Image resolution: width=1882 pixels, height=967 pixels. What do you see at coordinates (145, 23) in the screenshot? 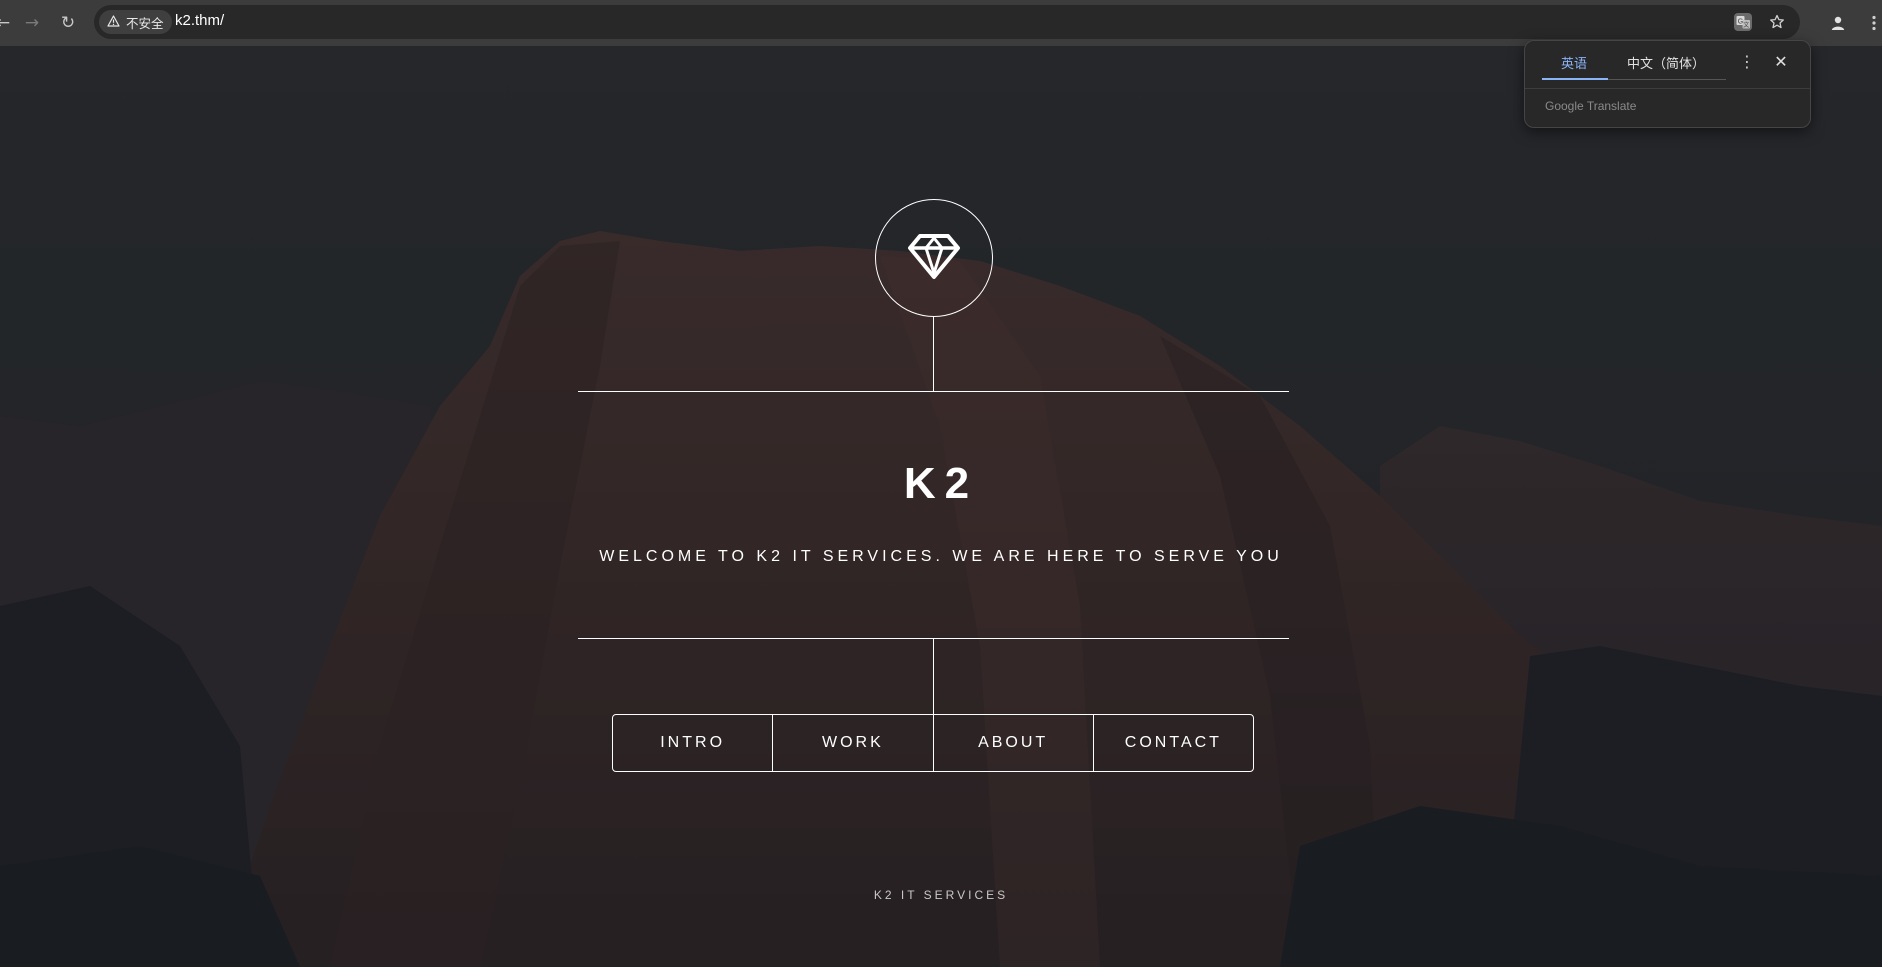
I see `security-label: 不安全` at bounding box center [145, 23].